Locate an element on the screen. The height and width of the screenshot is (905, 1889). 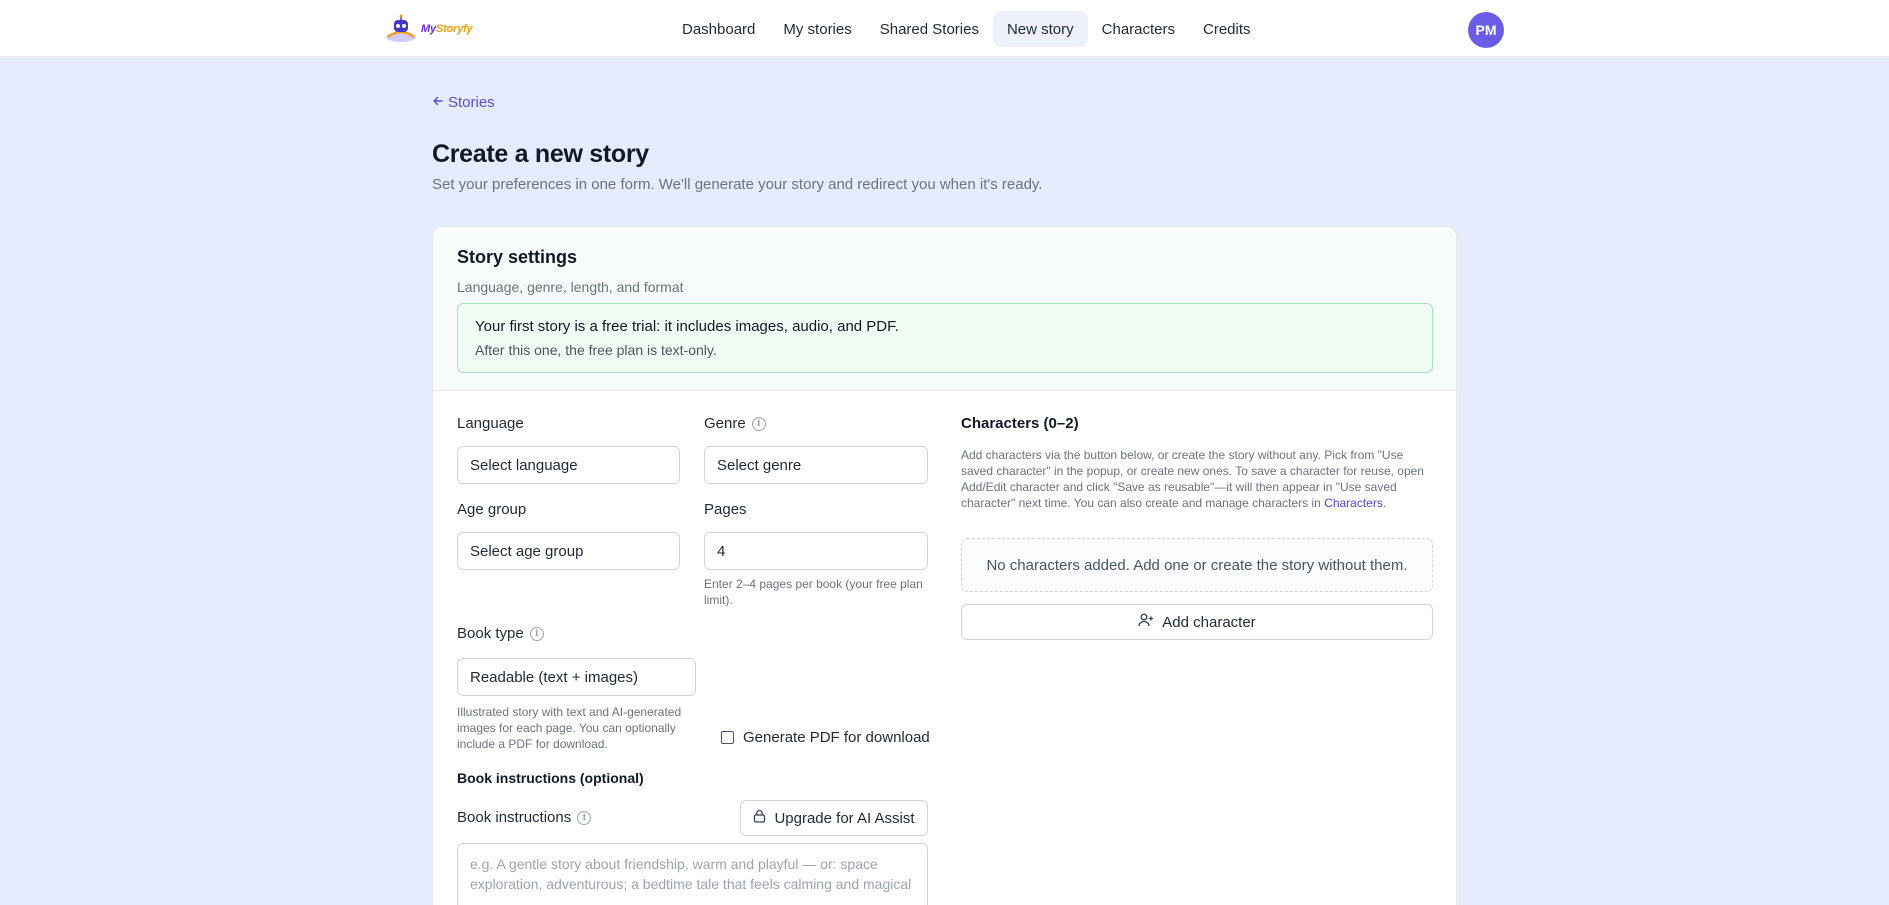
page-title: Create a new story is located at coordinates (540, 154).